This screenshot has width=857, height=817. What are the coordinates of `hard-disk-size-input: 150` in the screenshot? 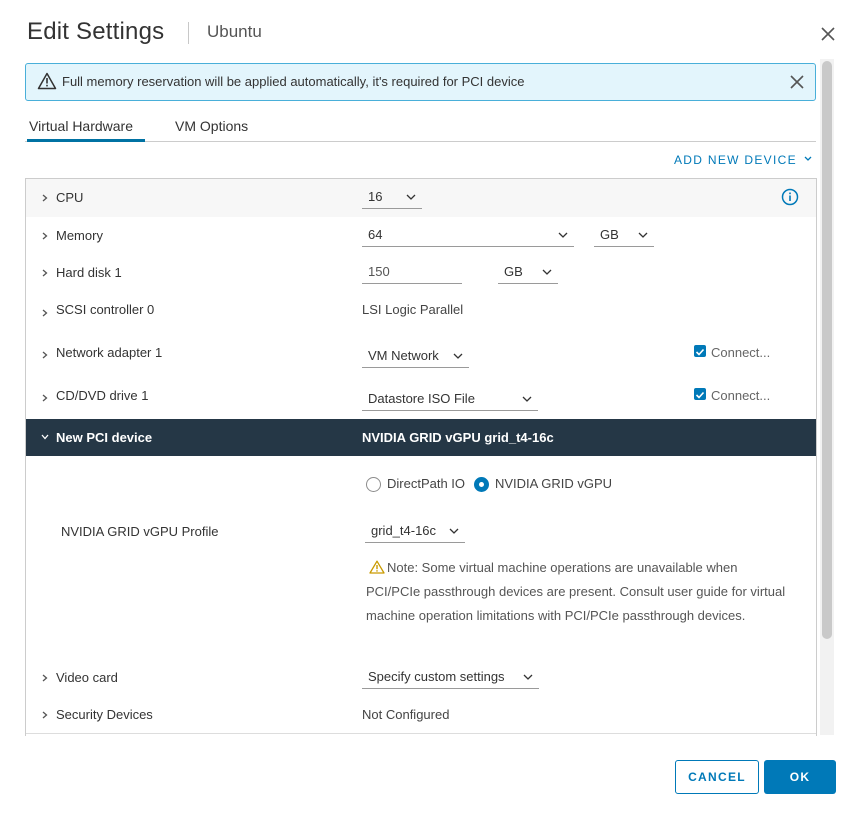 It's located at (412, 273).